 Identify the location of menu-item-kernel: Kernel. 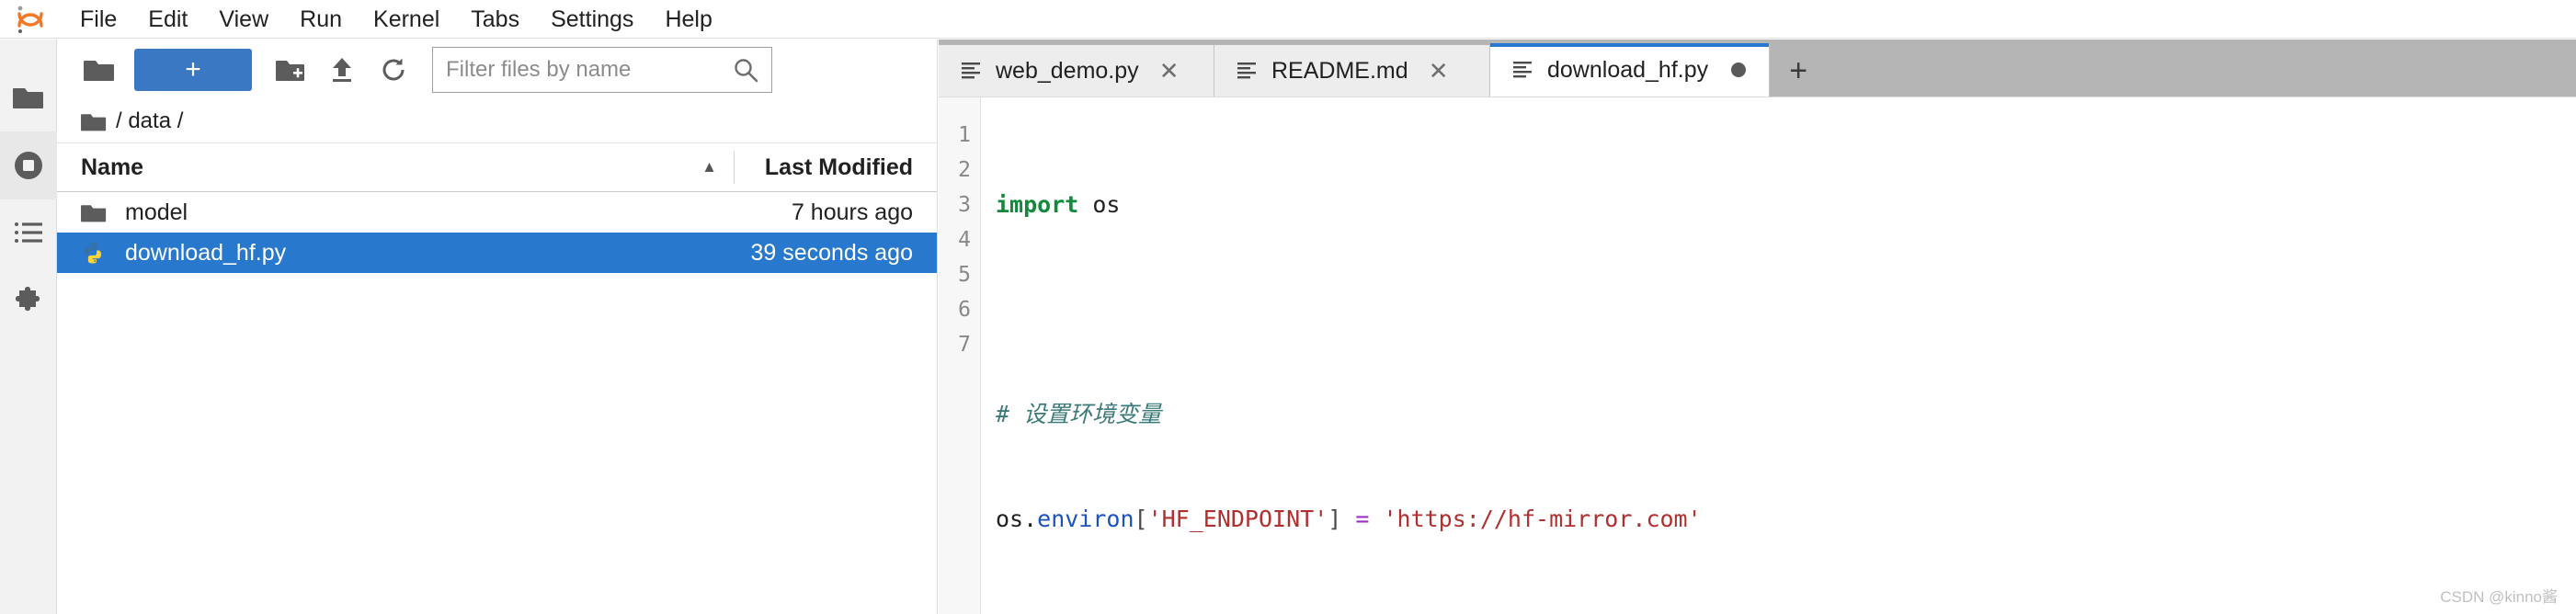
(406, 19).